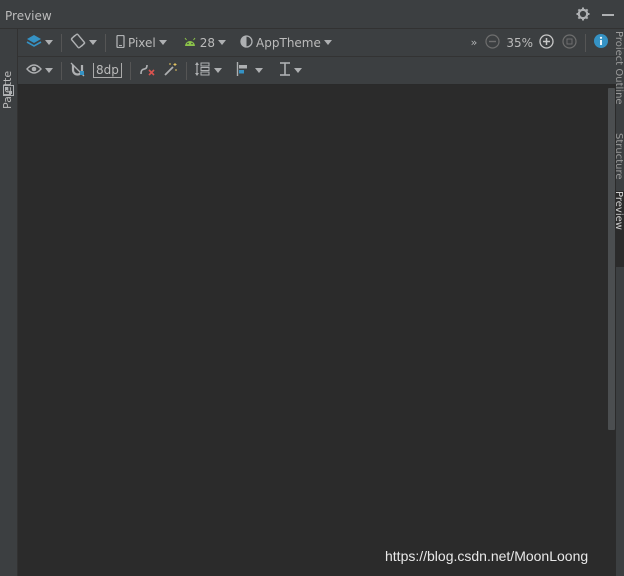  Describe the element at coordinates (583, 15) in the screenshot. I see `gear-icon` at that location.